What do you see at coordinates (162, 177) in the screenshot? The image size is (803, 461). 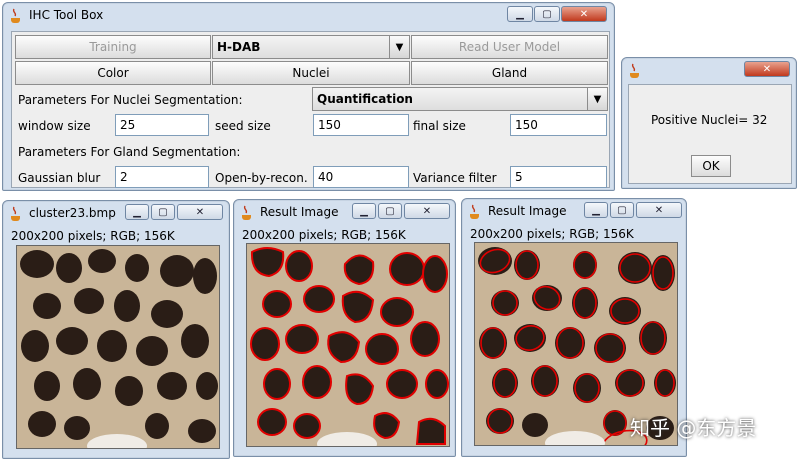 I see `gaussian-blur-input: 2` at bounding box center [162, 177].